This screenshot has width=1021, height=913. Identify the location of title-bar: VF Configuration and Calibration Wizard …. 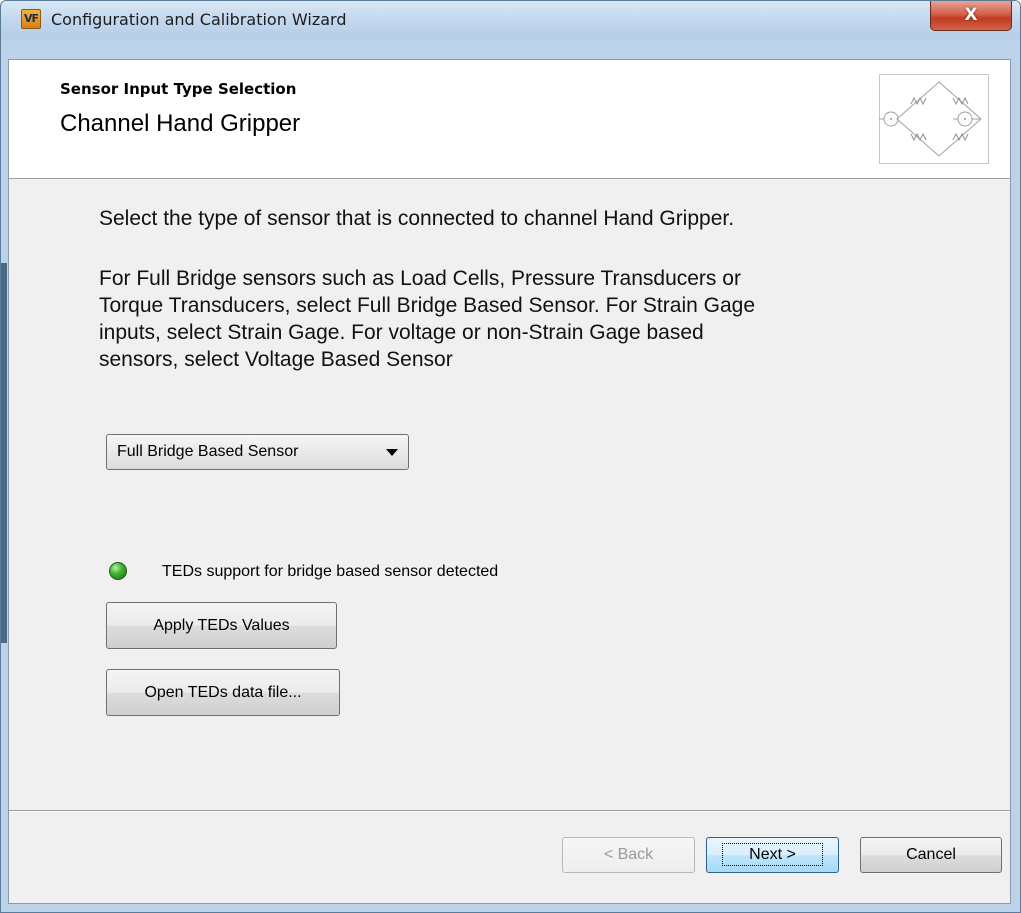
(510, 20).